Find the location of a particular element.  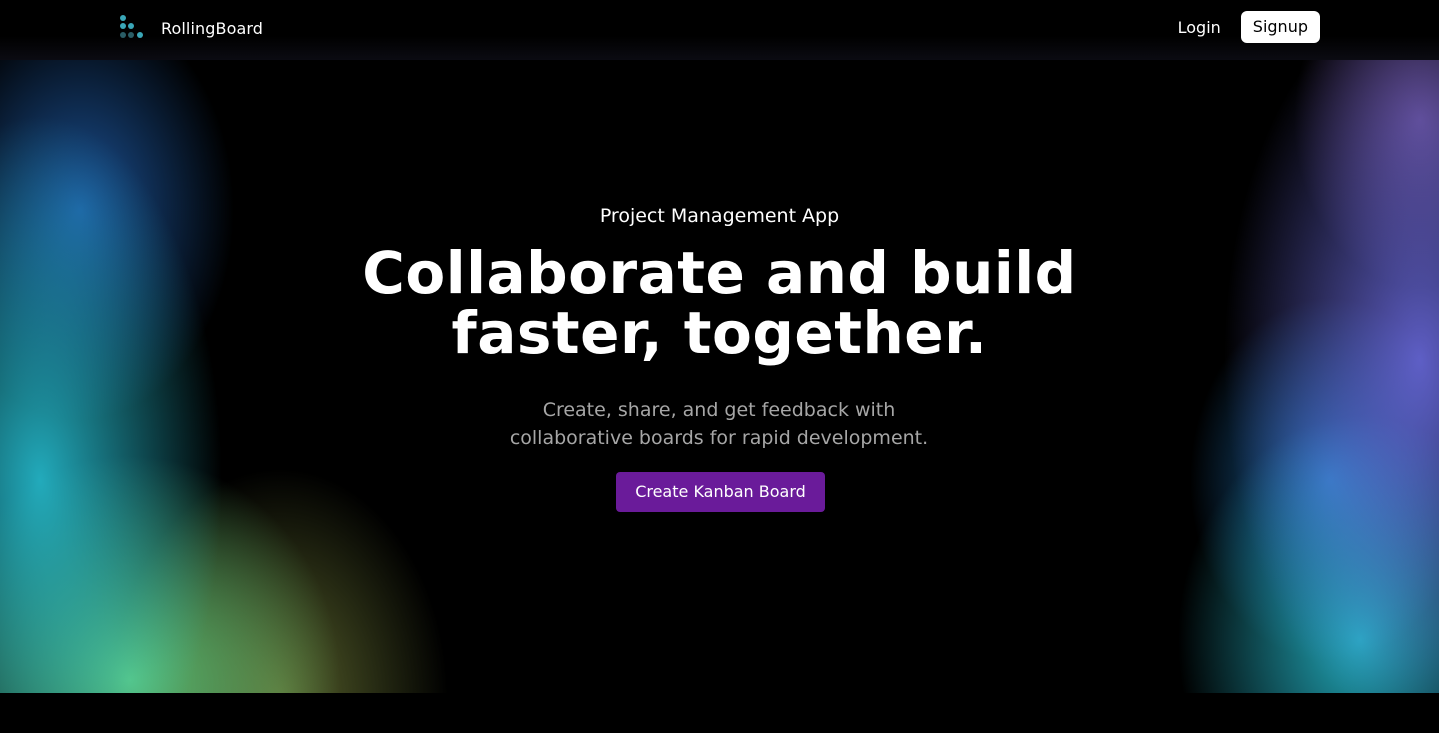

nav-actions: Login Signup is located at coordinates (1249, 27).